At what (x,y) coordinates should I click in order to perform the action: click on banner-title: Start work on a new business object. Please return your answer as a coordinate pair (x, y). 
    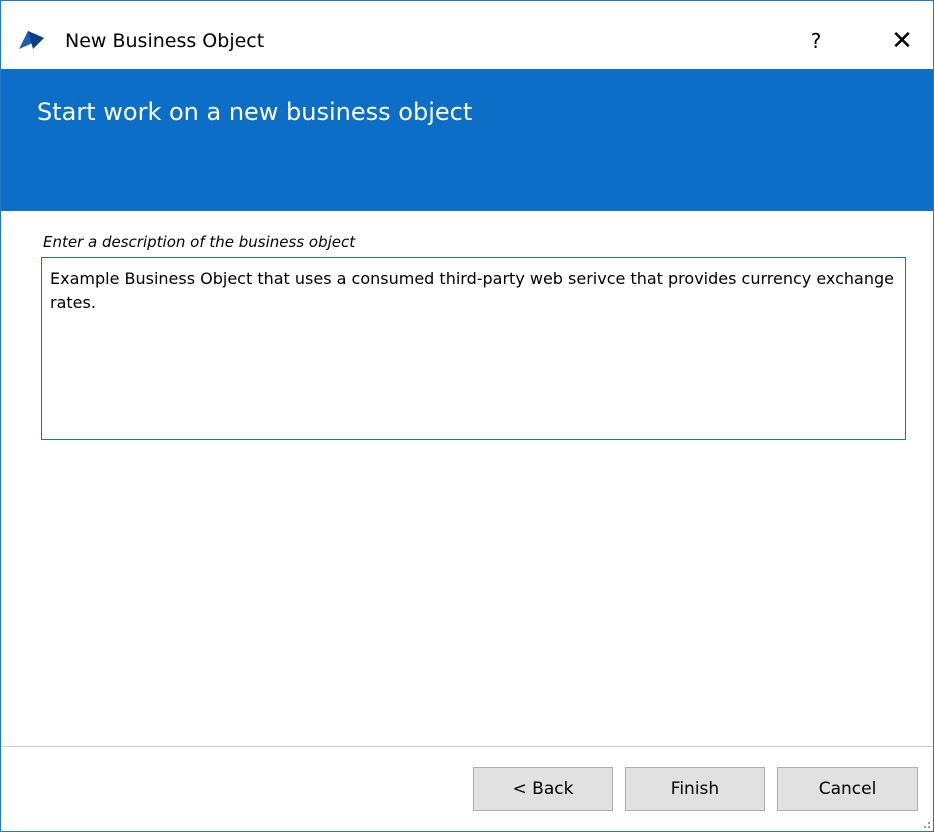
    Looking at the image, I should click on (255, 112).